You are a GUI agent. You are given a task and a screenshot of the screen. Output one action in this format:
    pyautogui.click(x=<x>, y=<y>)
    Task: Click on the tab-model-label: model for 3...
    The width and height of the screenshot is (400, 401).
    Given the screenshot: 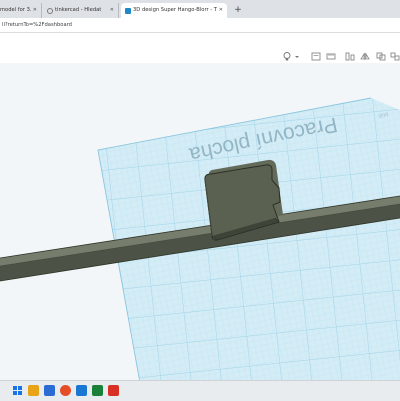 What is the action you would take?
    pyautogui.click(x=15, y=10)
    